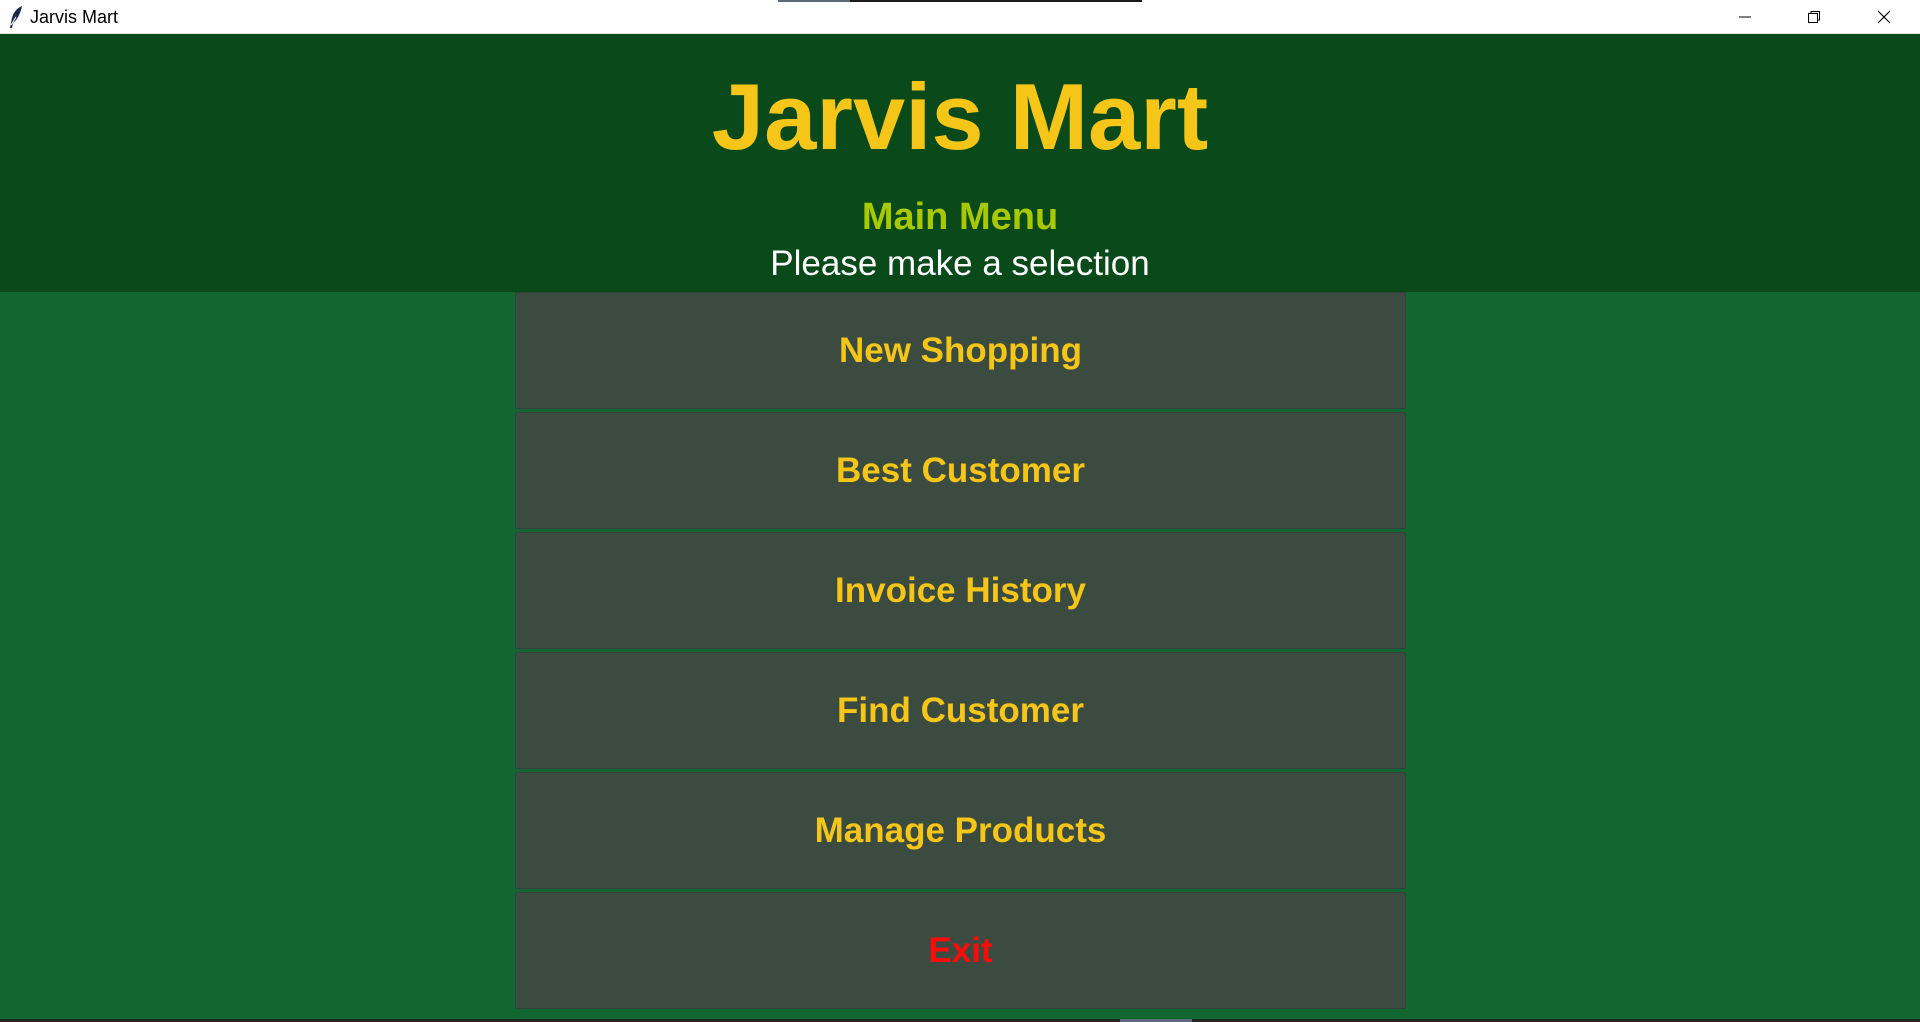 The width and height of the screenshot is (1920, 1022). What do you see at coordinates (960, 17) in the screenshot?
I see `window-titlebar: Jarvis Mart` at bounding box center [960, 17].